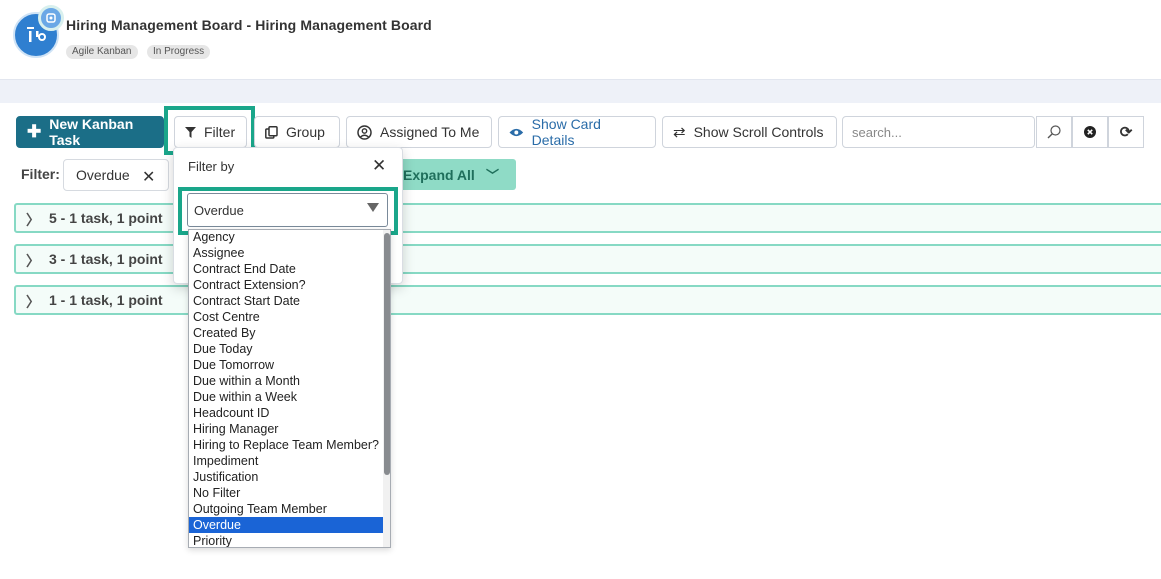  I want to click on option-item: Due within a Month, so click(286, 381).